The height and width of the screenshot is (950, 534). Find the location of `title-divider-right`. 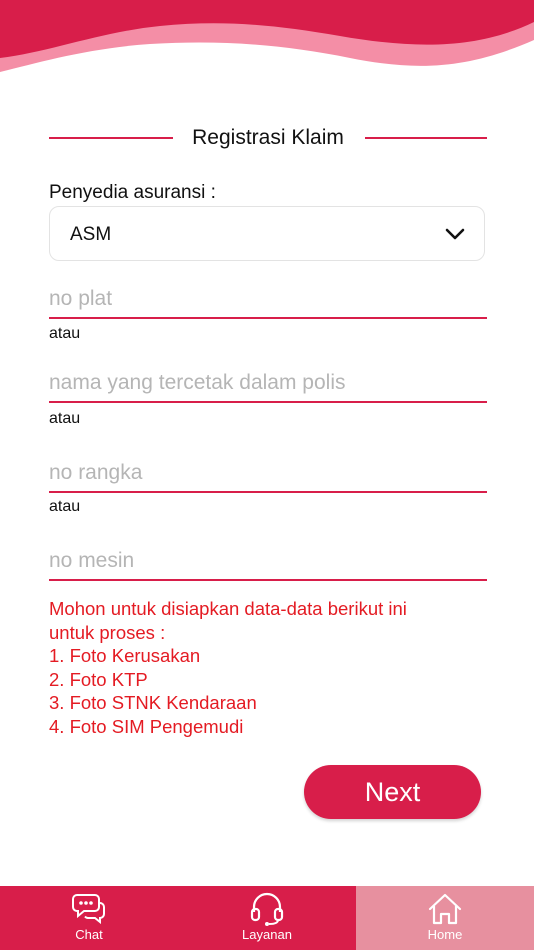

title-divider-right is located at coordinates (426, 138).